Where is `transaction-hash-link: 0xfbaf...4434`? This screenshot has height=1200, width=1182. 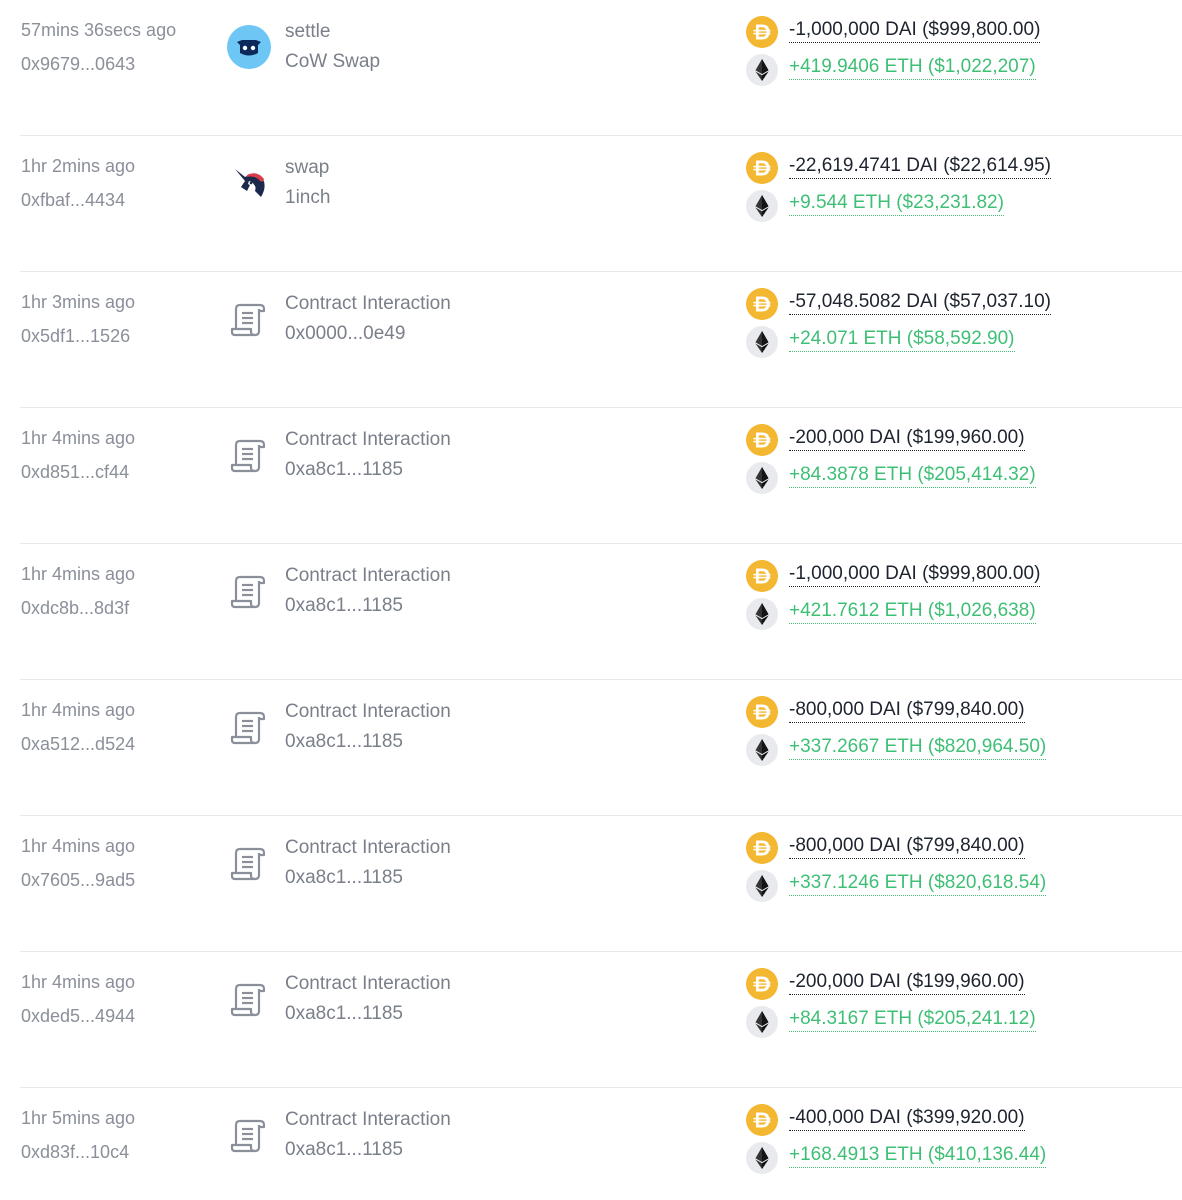
transaction-hash-link: 0xfbaf...4434 is located at coordinates (73, 200).